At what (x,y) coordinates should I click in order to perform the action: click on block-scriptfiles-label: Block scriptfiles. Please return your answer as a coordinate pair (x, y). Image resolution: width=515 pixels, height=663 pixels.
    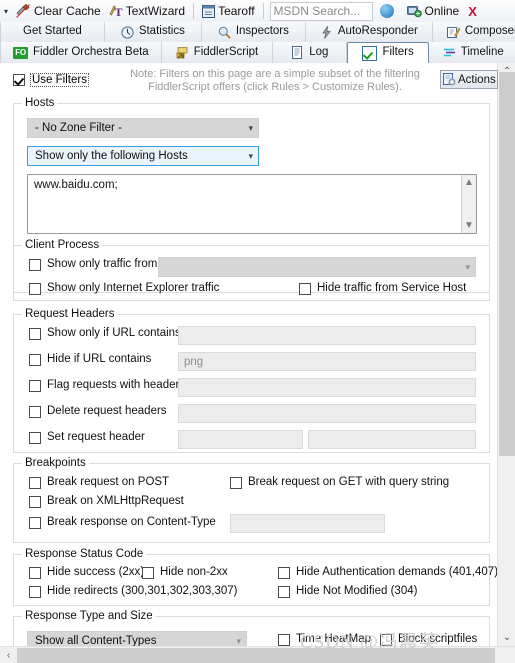
    Looking at the image, I should click on (438, 639).